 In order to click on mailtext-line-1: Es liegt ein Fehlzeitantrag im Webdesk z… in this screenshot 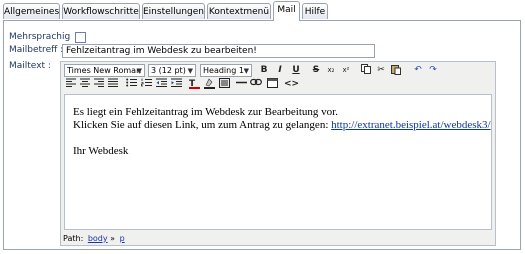, I will do `click(205, 112)`.